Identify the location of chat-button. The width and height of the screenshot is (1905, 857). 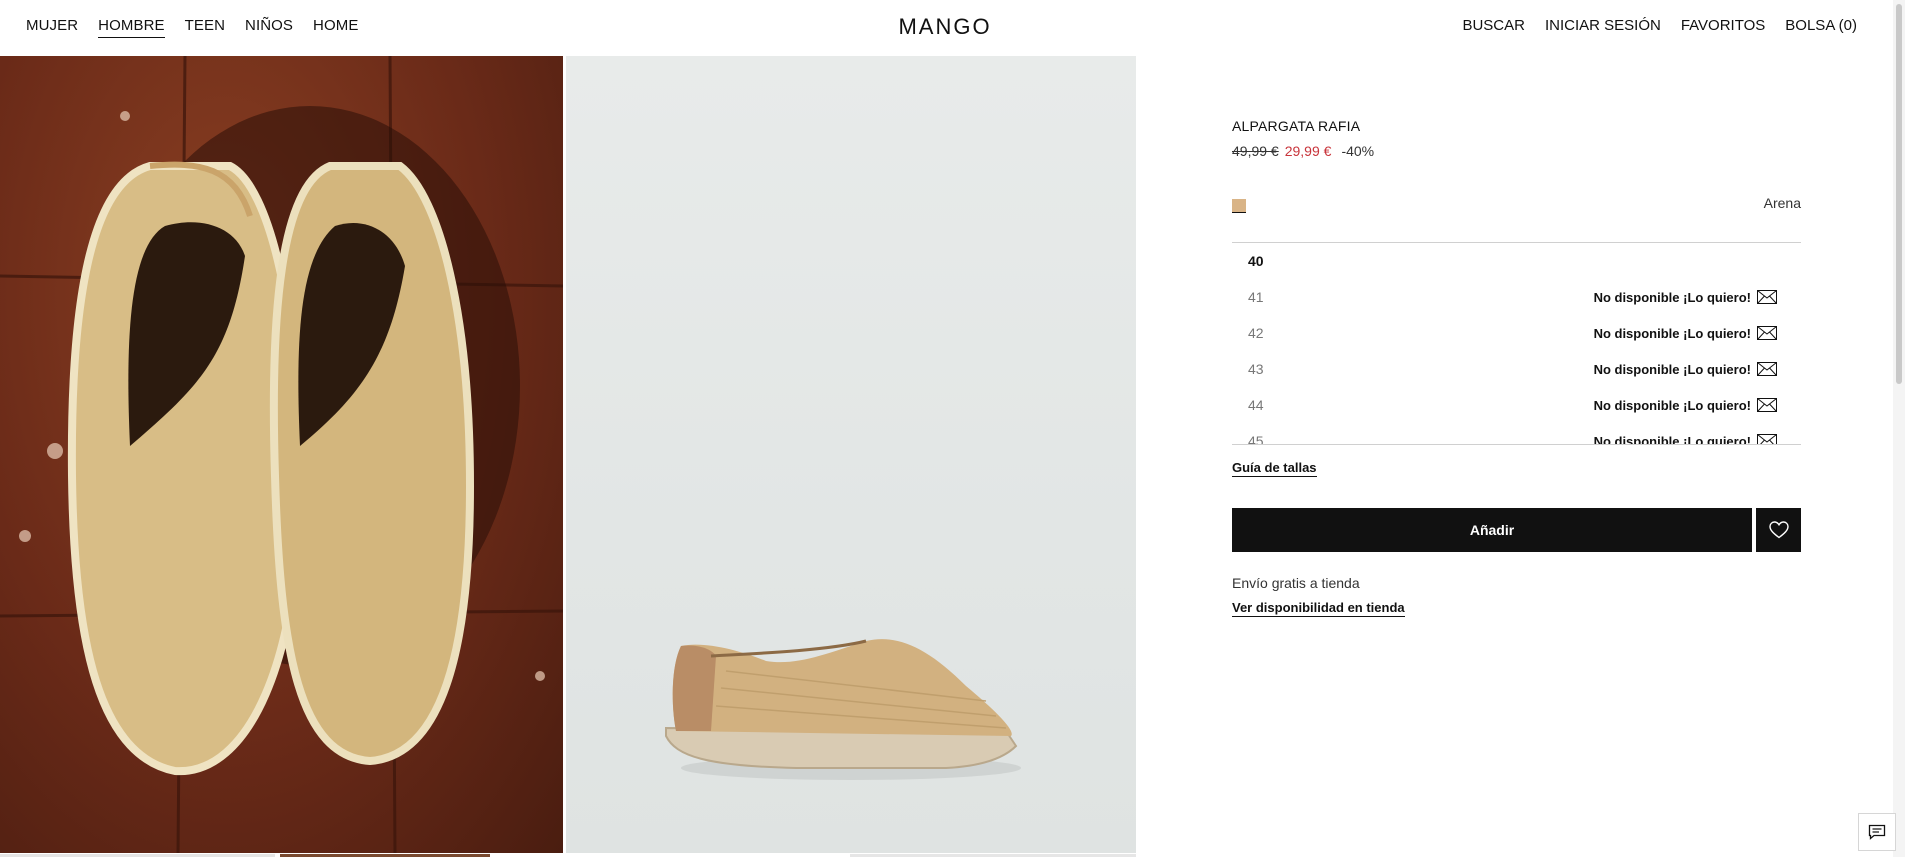
(1877, 832).